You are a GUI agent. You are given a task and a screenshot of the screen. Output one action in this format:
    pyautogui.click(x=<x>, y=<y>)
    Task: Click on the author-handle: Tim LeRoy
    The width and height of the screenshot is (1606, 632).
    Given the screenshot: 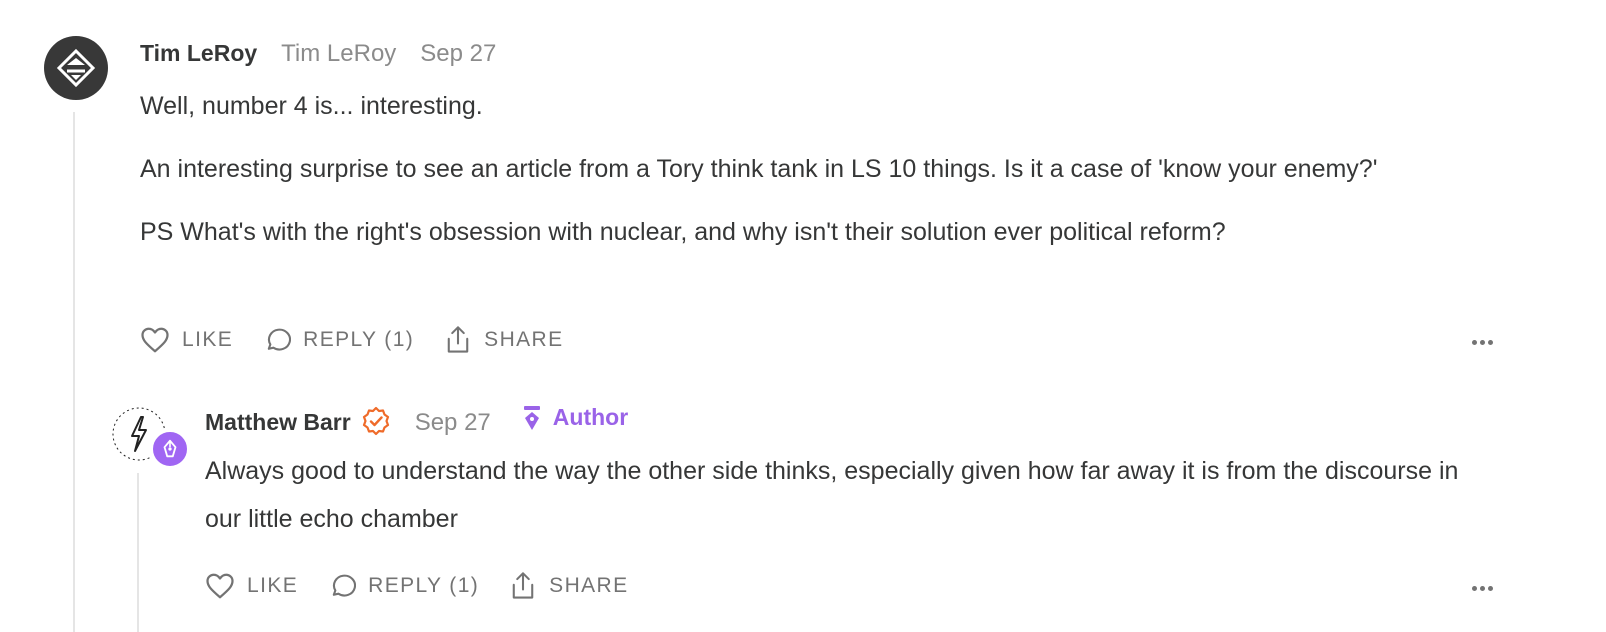 What is the action you would take?
    pyautogui.click(x=338, y=54)
    